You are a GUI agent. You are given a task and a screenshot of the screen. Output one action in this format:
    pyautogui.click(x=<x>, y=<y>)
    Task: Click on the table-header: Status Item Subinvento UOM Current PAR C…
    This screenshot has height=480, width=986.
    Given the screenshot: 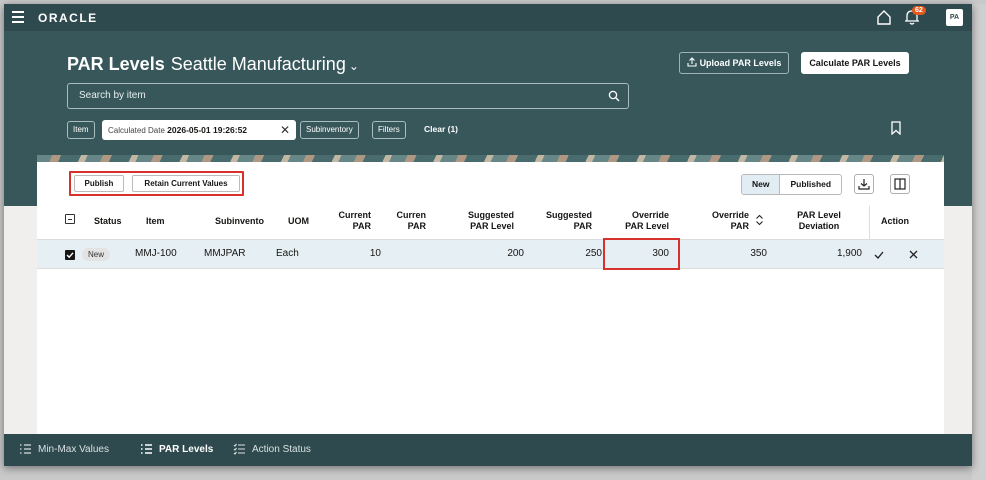 What is the action you would take?
    pyautogui.click(x=490, y=222)
    